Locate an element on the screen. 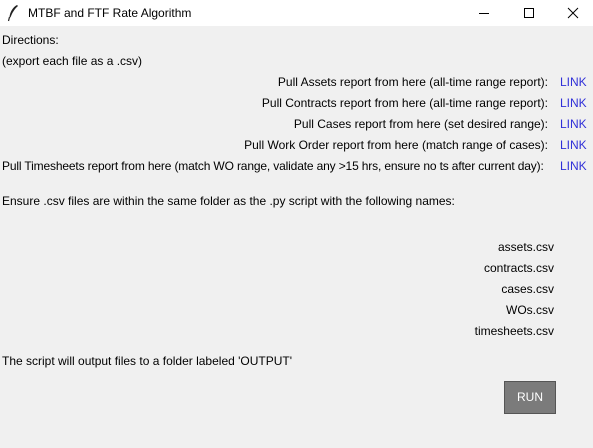 The height and width of the screenshot is (448, 593). close-icon is located at coordinates (573, 13).